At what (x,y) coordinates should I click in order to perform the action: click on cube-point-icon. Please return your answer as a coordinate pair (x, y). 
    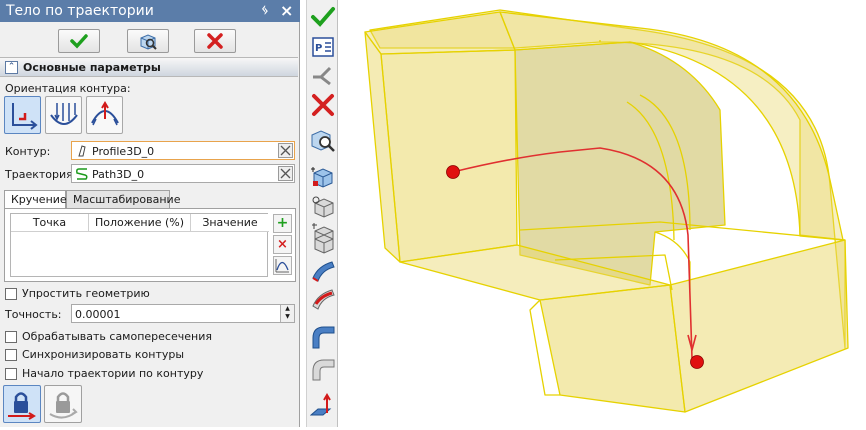
    Looking at the image, I should click on (322, 177).